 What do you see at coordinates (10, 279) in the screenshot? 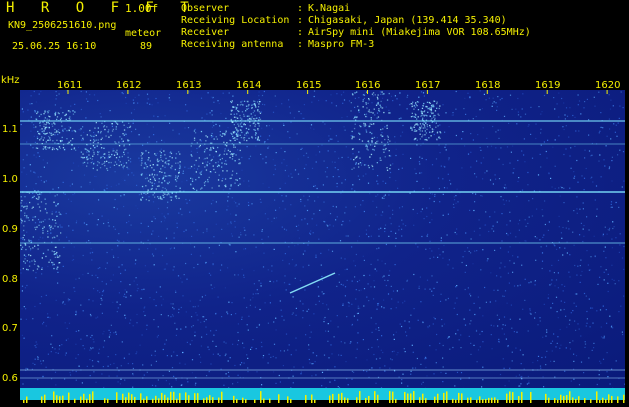
I see `y-tick-label: 0.8` at bounding box center [10, 279].